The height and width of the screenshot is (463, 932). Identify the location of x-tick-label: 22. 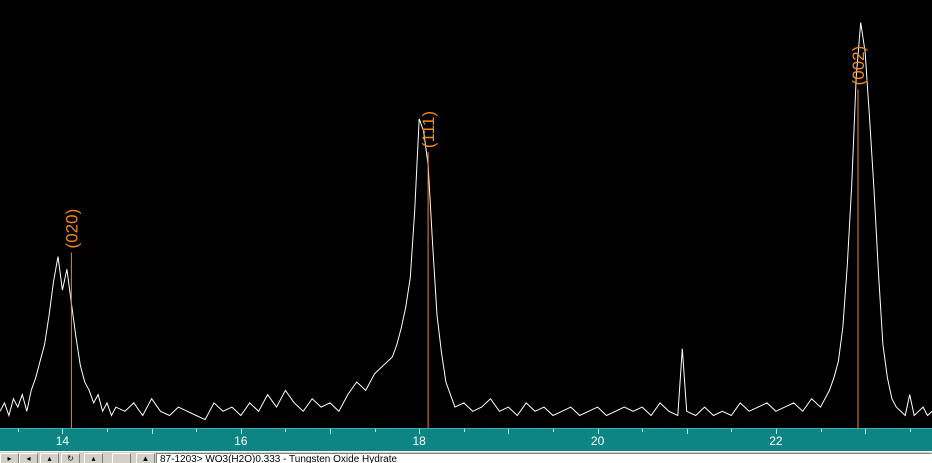
(776, 441).